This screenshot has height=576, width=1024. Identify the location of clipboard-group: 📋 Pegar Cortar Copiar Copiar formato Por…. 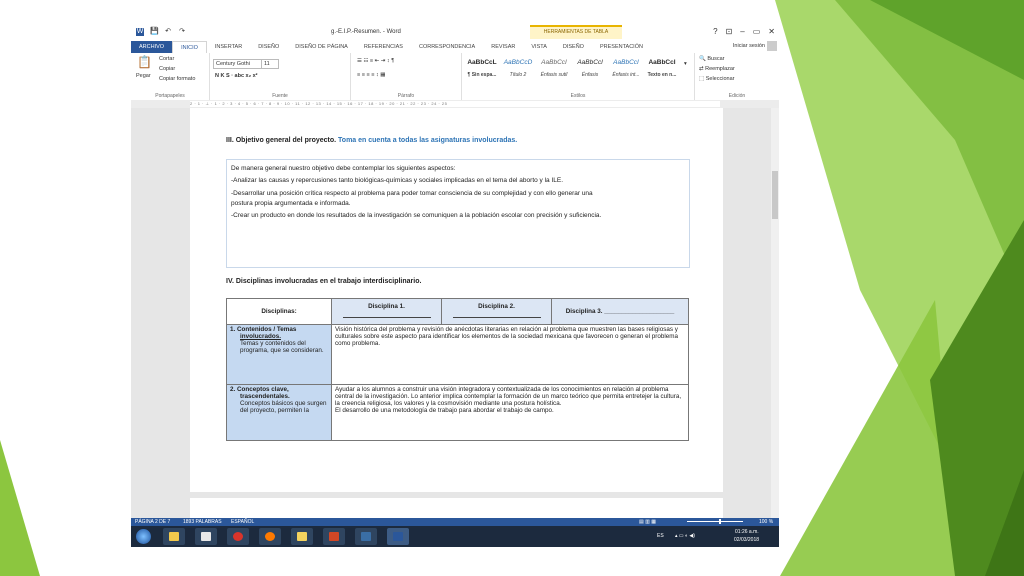
(170, 76).